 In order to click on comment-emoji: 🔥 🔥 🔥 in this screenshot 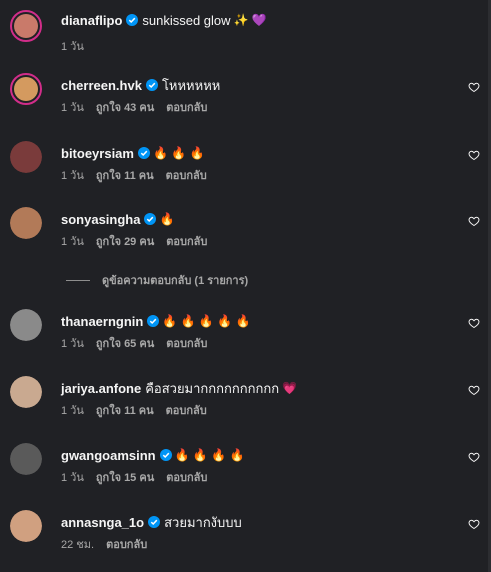, I will do `click(178, 153)`.